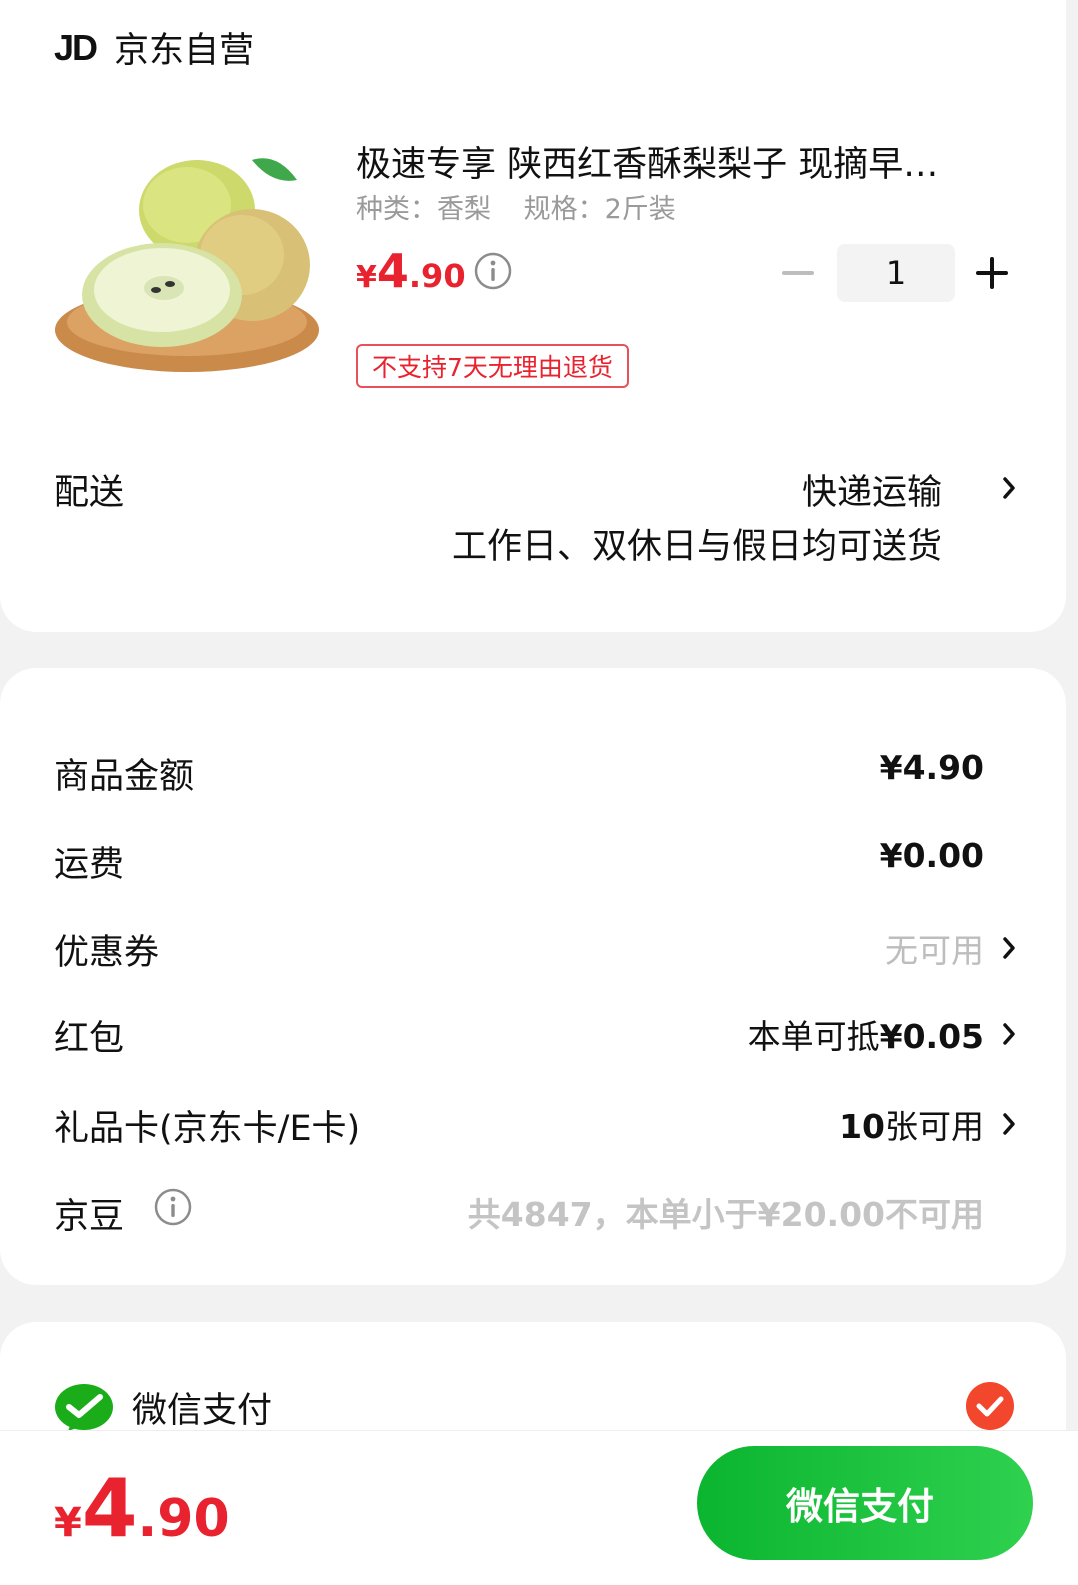 Image resolution: width=1078 pixels, height=1585 pixels. Describe the element at coordinates (813, 1036) in the screenshot. I see `red-packet-prefix: 本单可抵` at that location.